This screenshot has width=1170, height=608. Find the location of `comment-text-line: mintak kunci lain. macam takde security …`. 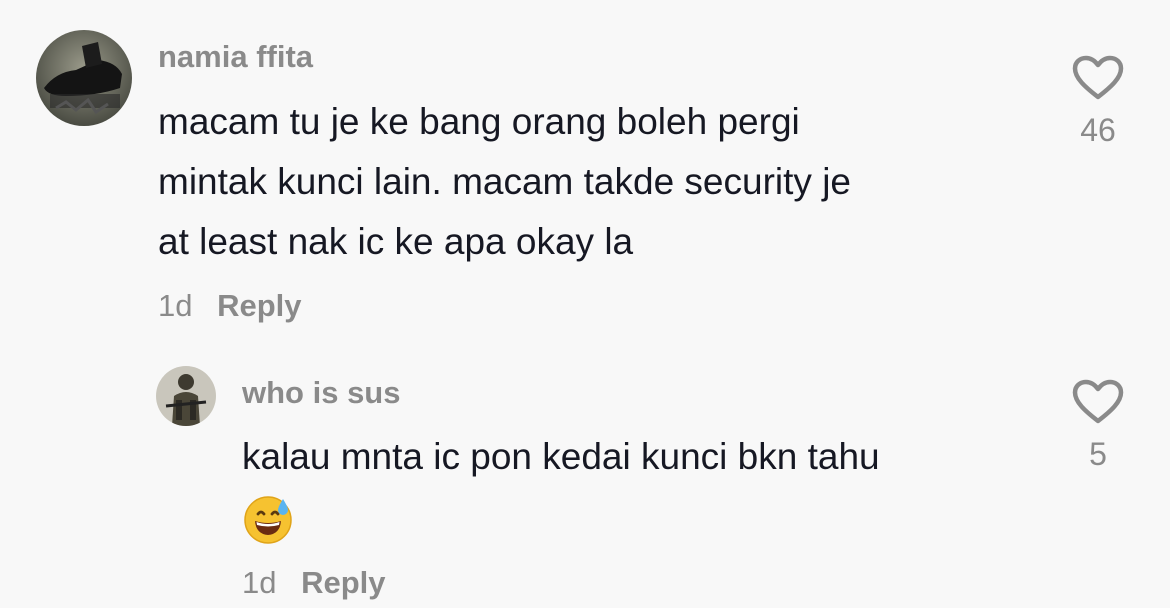

comment-text-line: mintak kunci lain. macam takde security … is located at coordinates (504, 181).